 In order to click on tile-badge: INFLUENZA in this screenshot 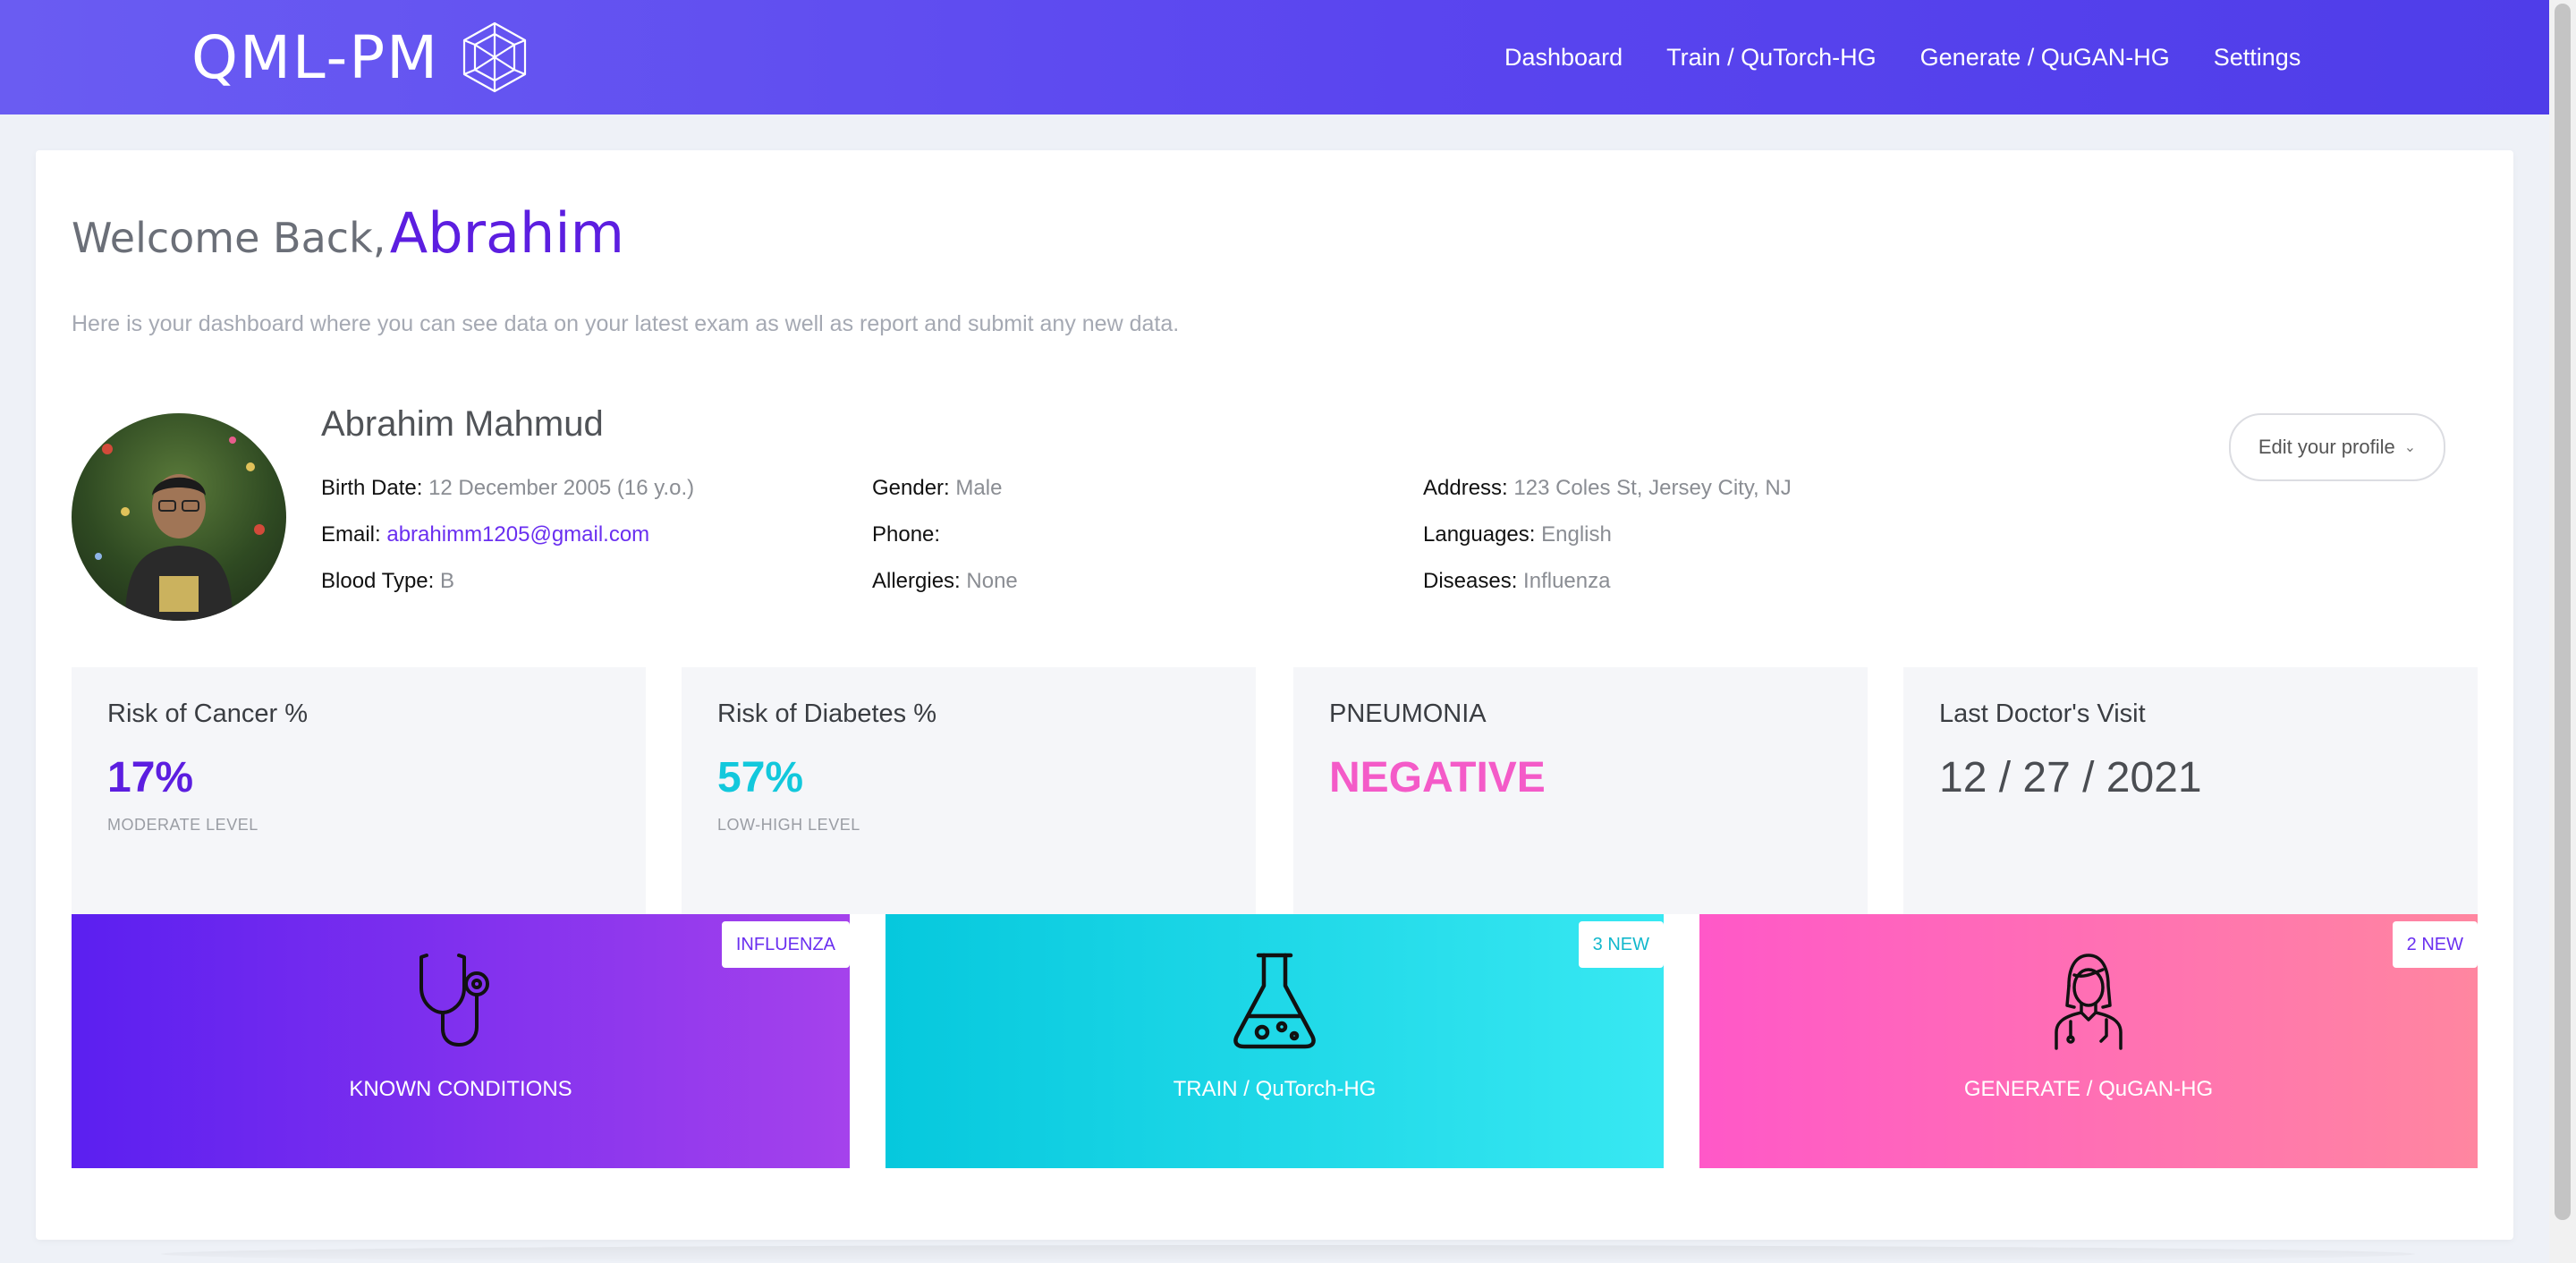, I will do `click(785, 944)`.